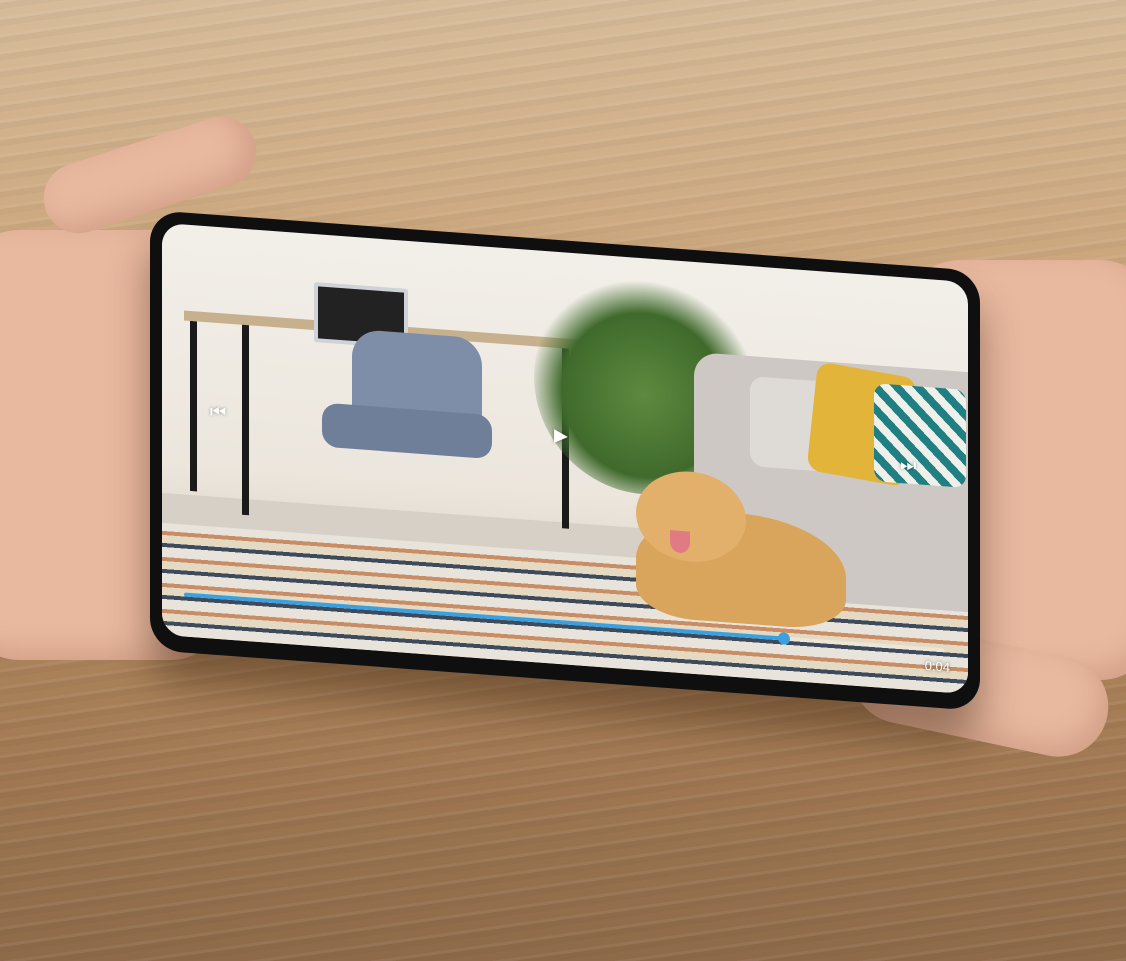  I want to click on previous-track-icon: ⏮, so click(218, 411).